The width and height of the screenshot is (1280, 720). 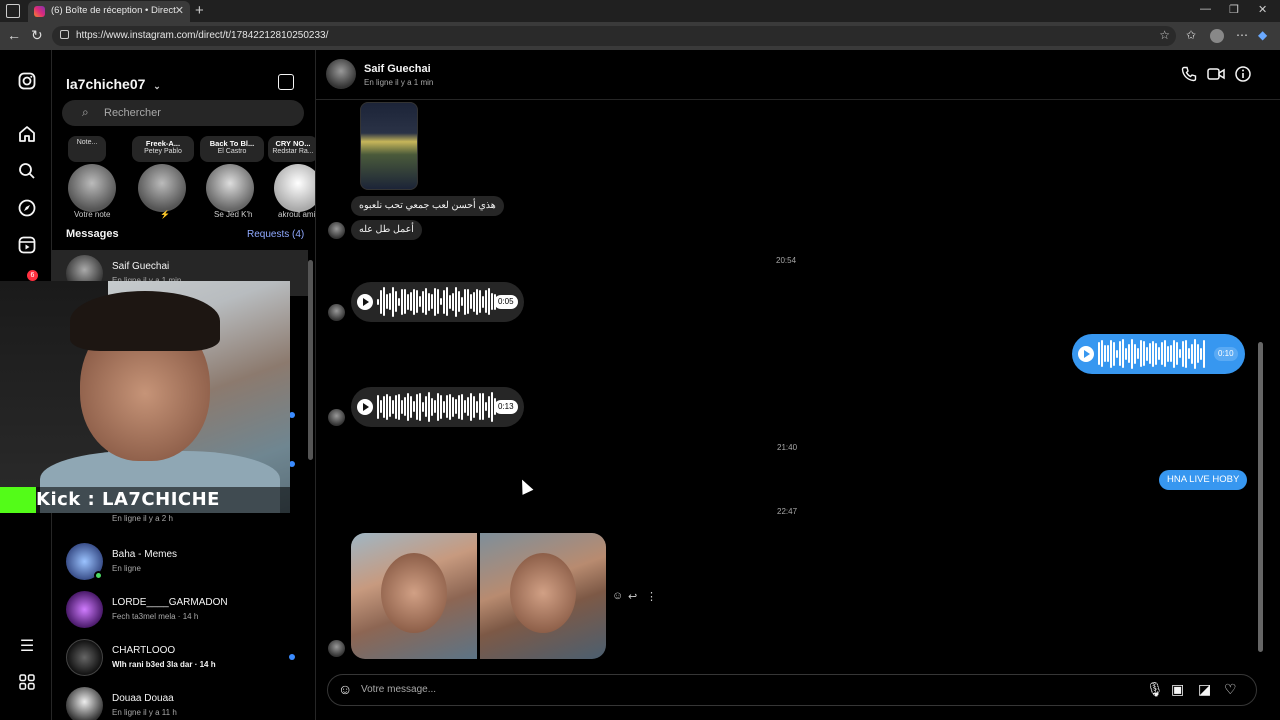 I want to click on reply-icon: ↩, so click(x=632, y=596).